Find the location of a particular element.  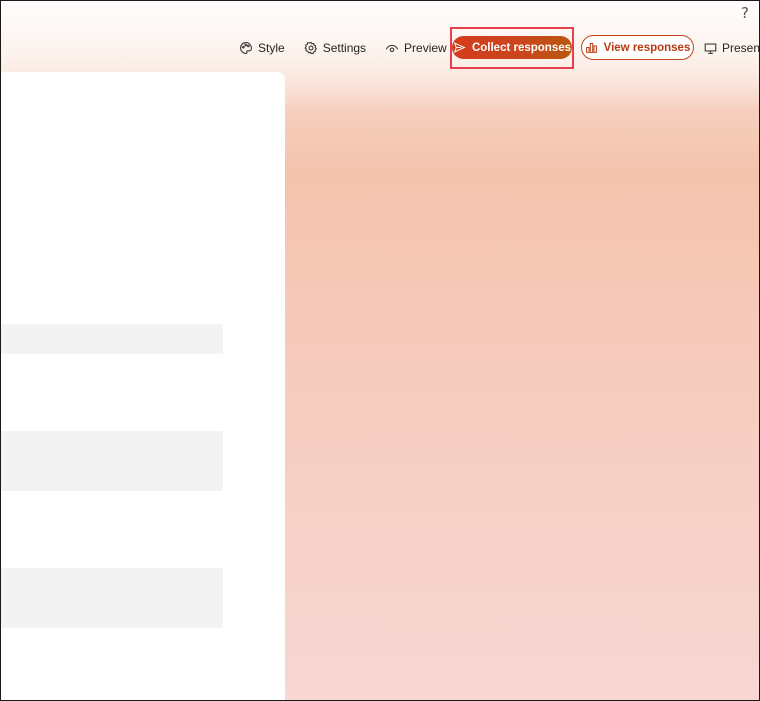

preview-button: Preview is located at coordinates (416, 48).